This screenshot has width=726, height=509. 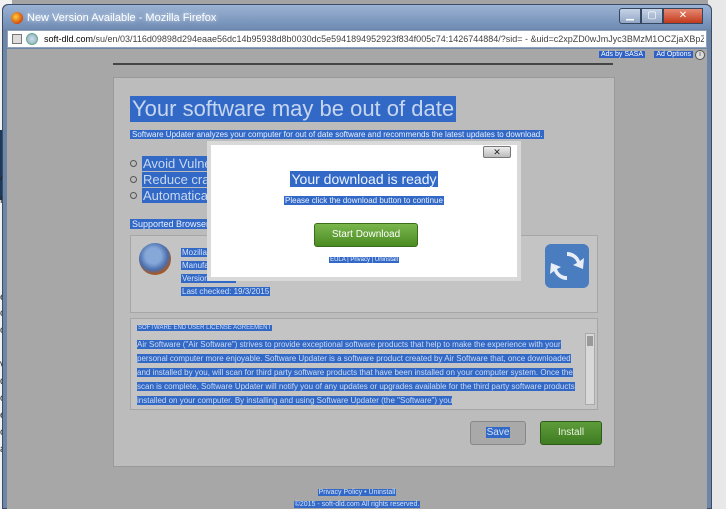 What do you see at coordinates (205, 328) in the screenshot?
I see `eula-title: SOFTWARE END USER LICENSE AGREEMENT` at bounding box center [205, 328].